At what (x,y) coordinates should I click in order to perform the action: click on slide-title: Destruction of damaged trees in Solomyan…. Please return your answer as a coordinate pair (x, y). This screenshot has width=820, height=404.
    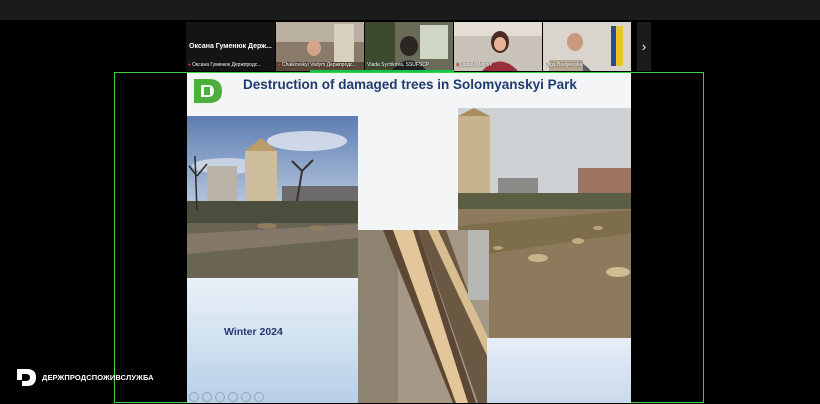
    Looking at the image, I should click on (410, 84).